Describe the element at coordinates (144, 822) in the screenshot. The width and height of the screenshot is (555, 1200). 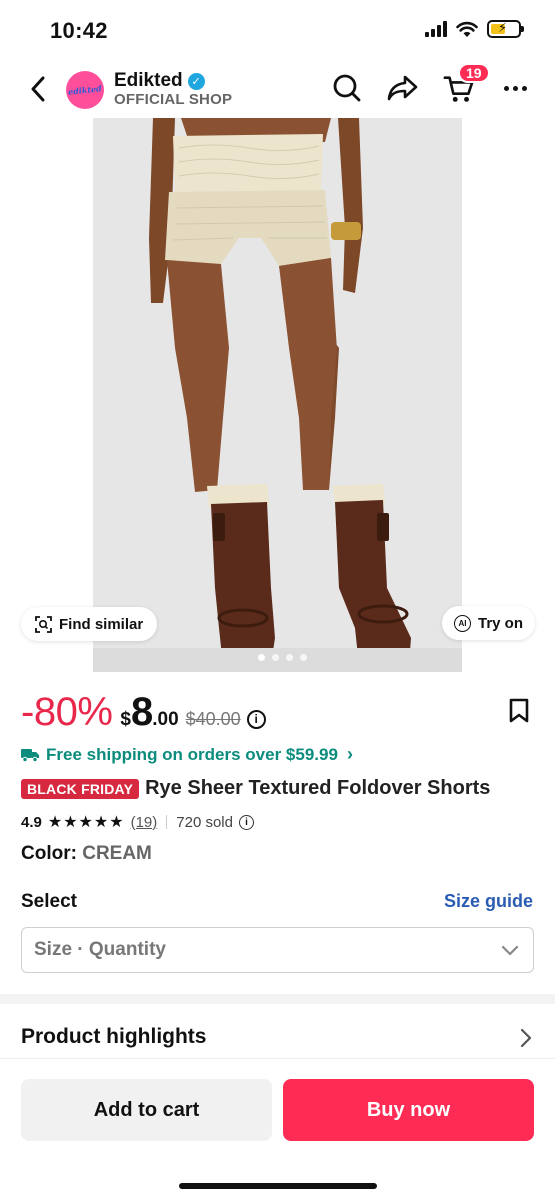
I see `review-count: (19)` at that location.